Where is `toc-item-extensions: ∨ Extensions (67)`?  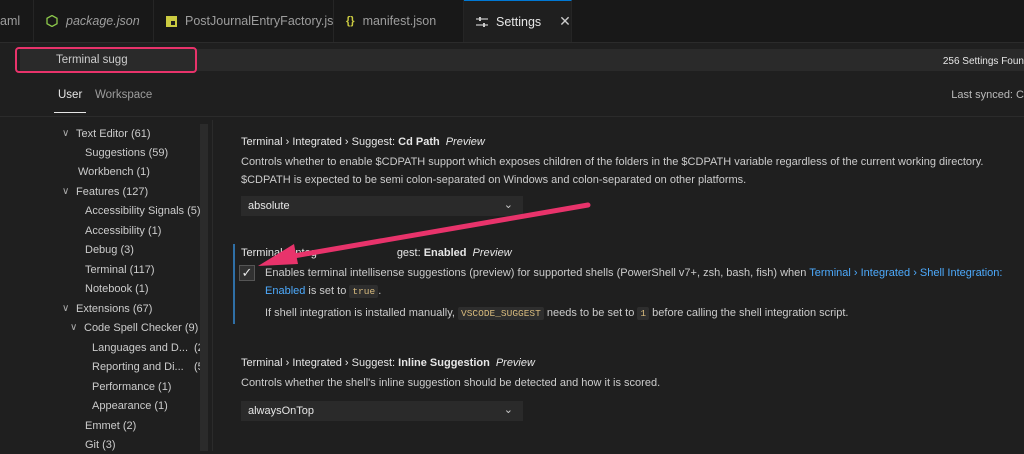
toc-item-extensions: ∨ Extensions (67) is located at coordinates (107, 308).